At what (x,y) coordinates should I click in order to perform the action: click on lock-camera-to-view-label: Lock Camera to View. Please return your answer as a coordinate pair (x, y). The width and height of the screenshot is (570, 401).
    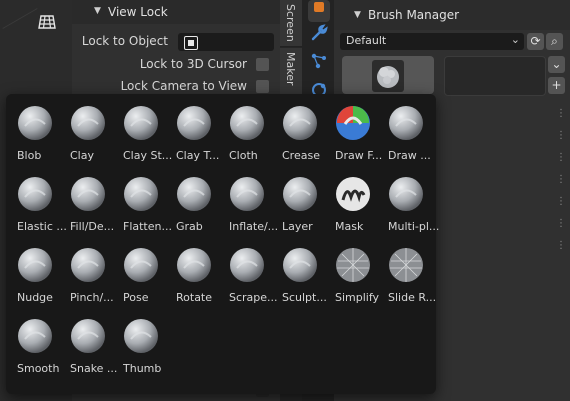
    Looking at the image, I should click on (183, 86).